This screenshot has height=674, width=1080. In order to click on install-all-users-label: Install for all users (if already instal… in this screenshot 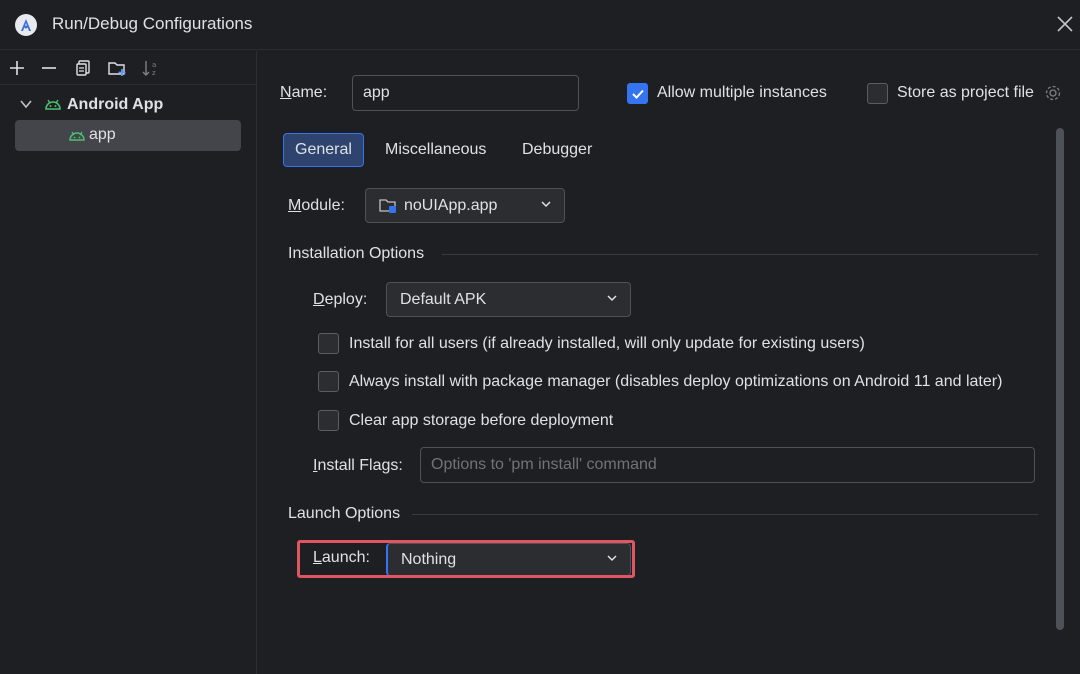, I will do `click(607, 343)`.